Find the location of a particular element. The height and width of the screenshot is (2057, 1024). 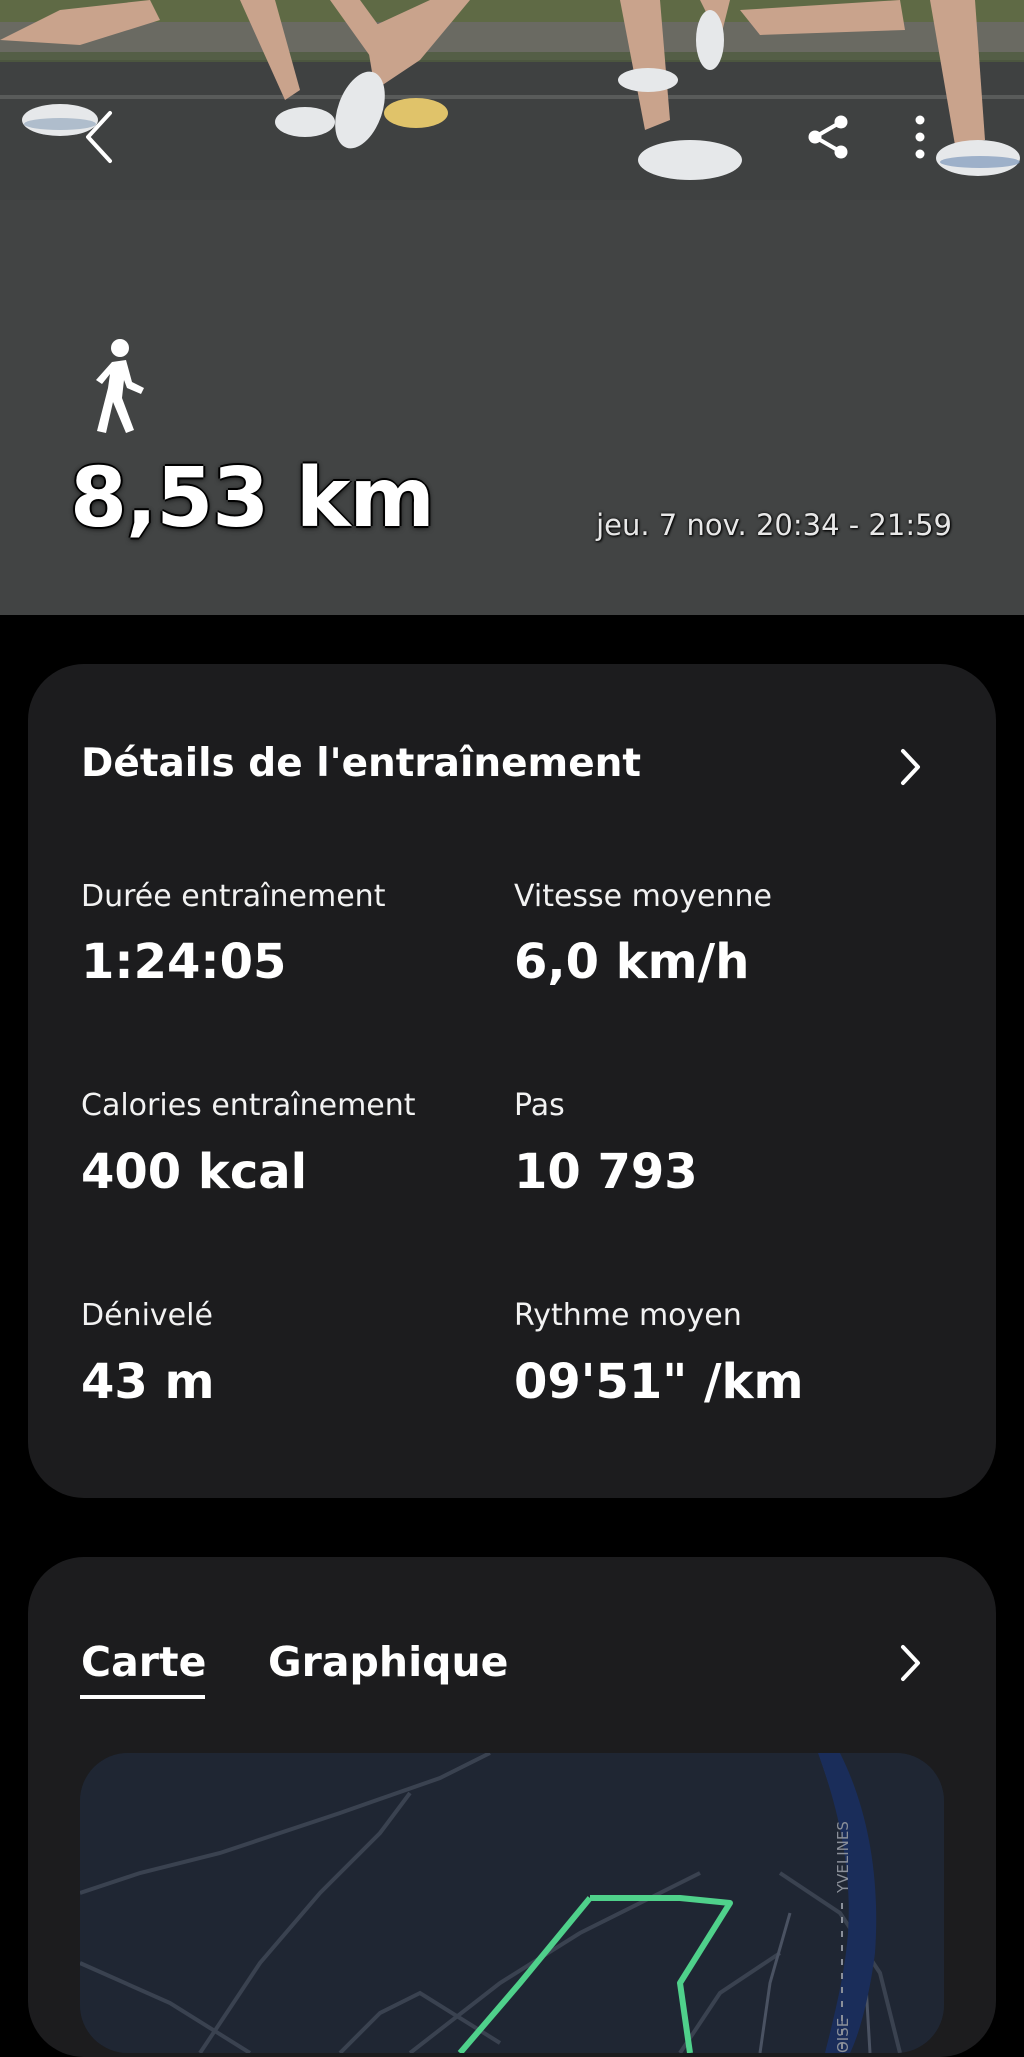

stat-value-elevation: 43 m is located at coordinates (148, 1382).